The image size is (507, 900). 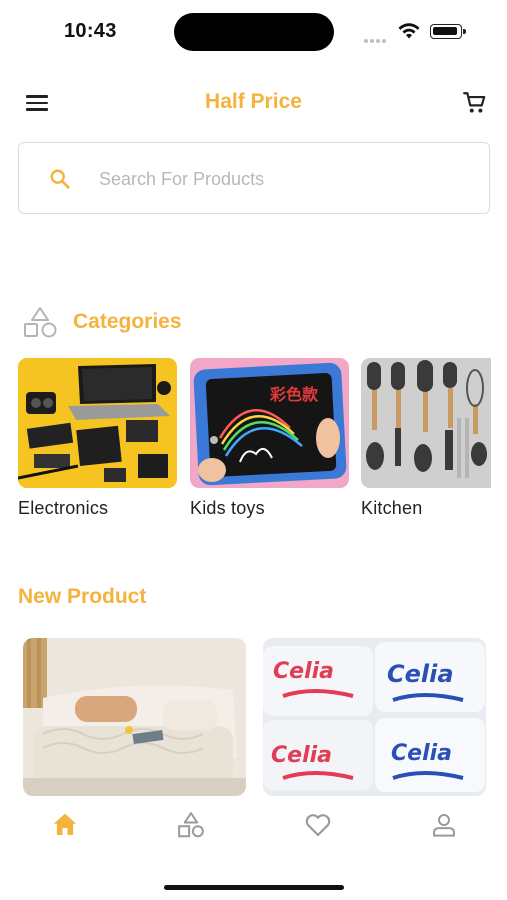 What do you see at coordinates (279, 179) in the screenshot?
I see `search-input` at bounding box center [279, 179].